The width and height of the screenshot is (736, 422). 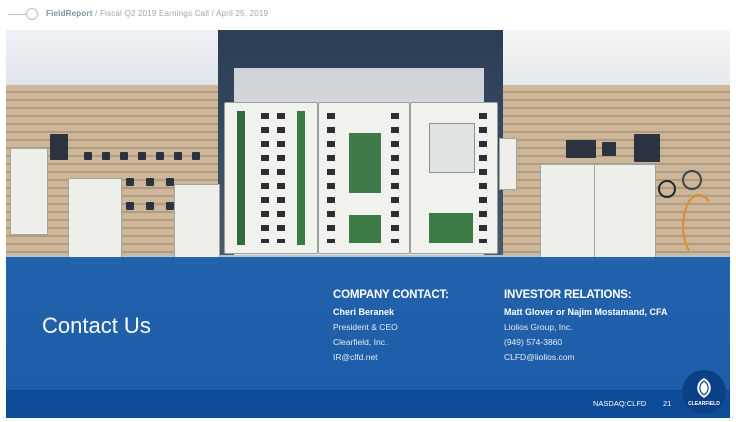 What do you see at coordinates (18, 14) in the screenshot?
I see `header-rule` at bounding box center [18, 14].